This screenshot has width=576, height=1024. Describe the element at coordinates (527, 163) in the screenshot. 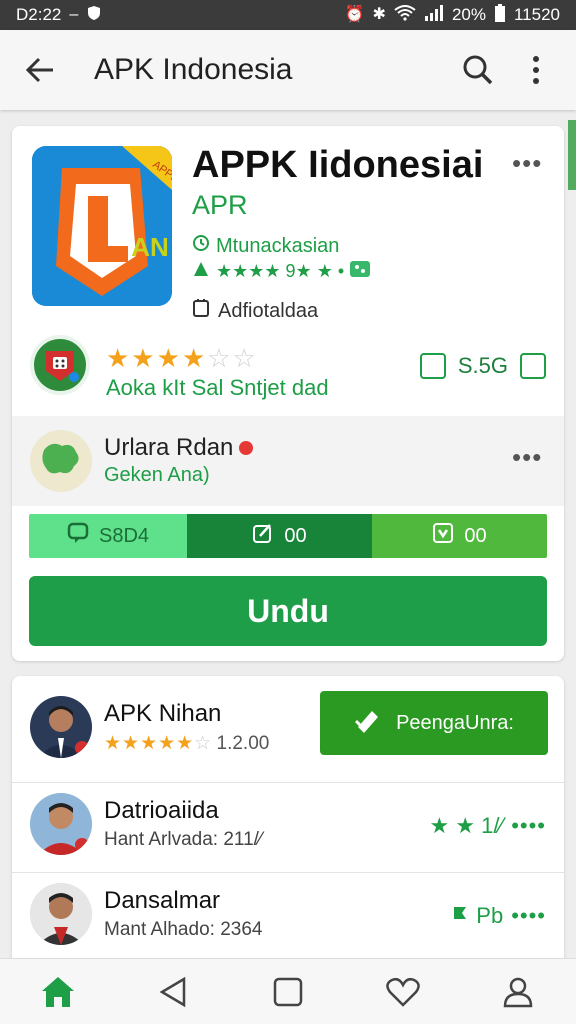

I see `more-options-icon: •••` at that location.